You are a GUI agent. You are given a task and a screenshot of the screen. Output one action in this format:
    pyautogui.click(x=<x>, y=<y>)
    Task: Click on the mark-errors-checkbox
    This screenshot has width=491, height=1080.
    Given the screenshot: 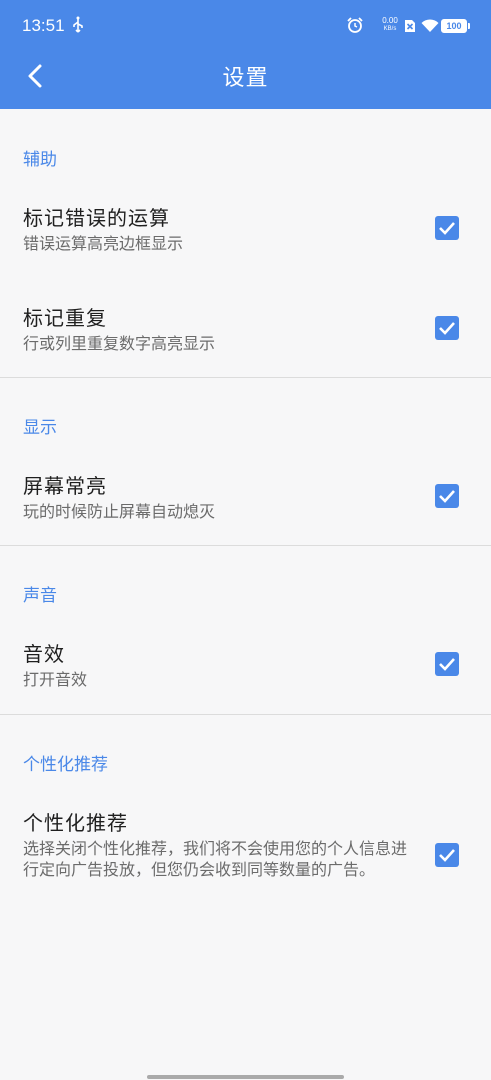 What is the action you would take?
    pyautogui.click(x=447, y=228)
    